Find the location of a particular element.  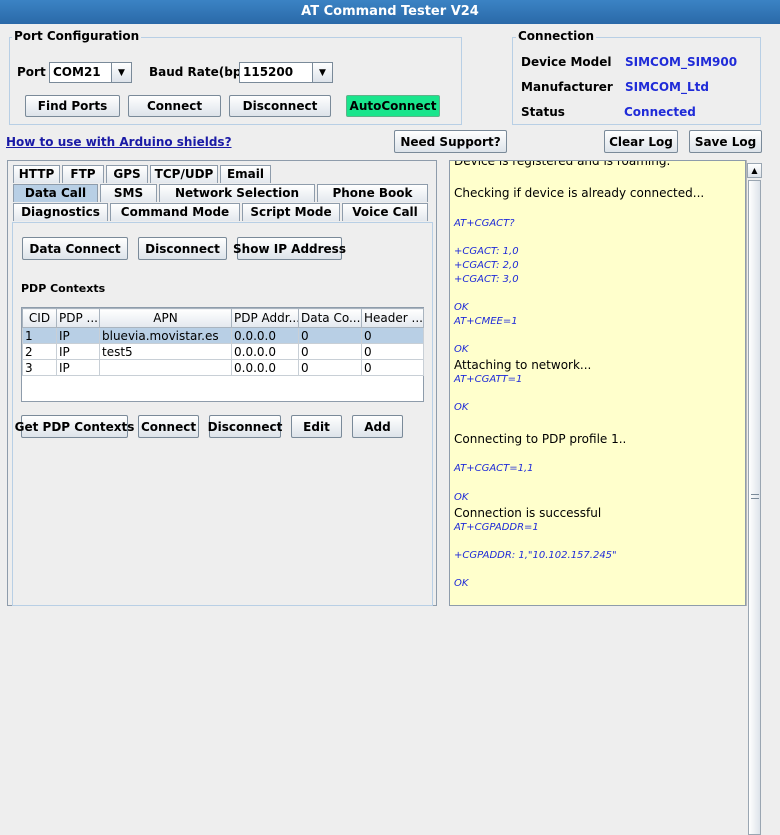

pdp-disconnect-button: Disconnect is located at coordinates (245, 426).